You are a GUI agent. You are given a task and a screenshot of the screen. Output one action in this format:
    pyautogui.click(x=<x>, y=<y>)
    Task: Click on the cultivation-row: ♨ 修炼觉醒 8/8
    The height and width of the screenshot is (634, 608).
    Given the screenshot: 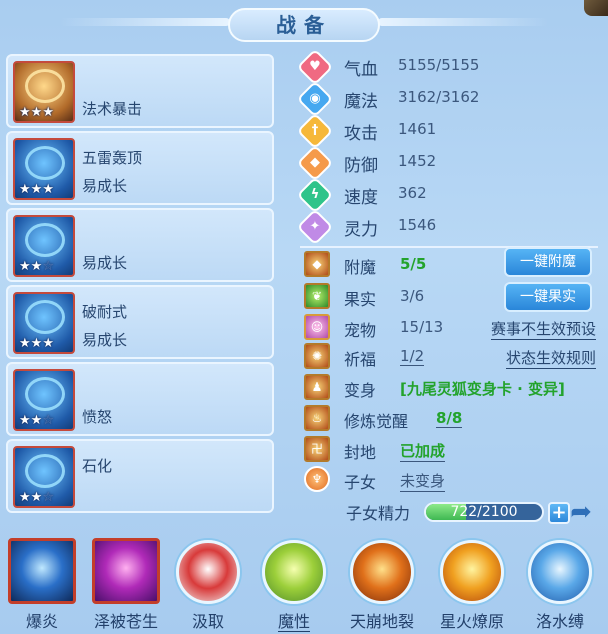 What is the action you would take?
    pyautogui.click(x=452, y=419)
    